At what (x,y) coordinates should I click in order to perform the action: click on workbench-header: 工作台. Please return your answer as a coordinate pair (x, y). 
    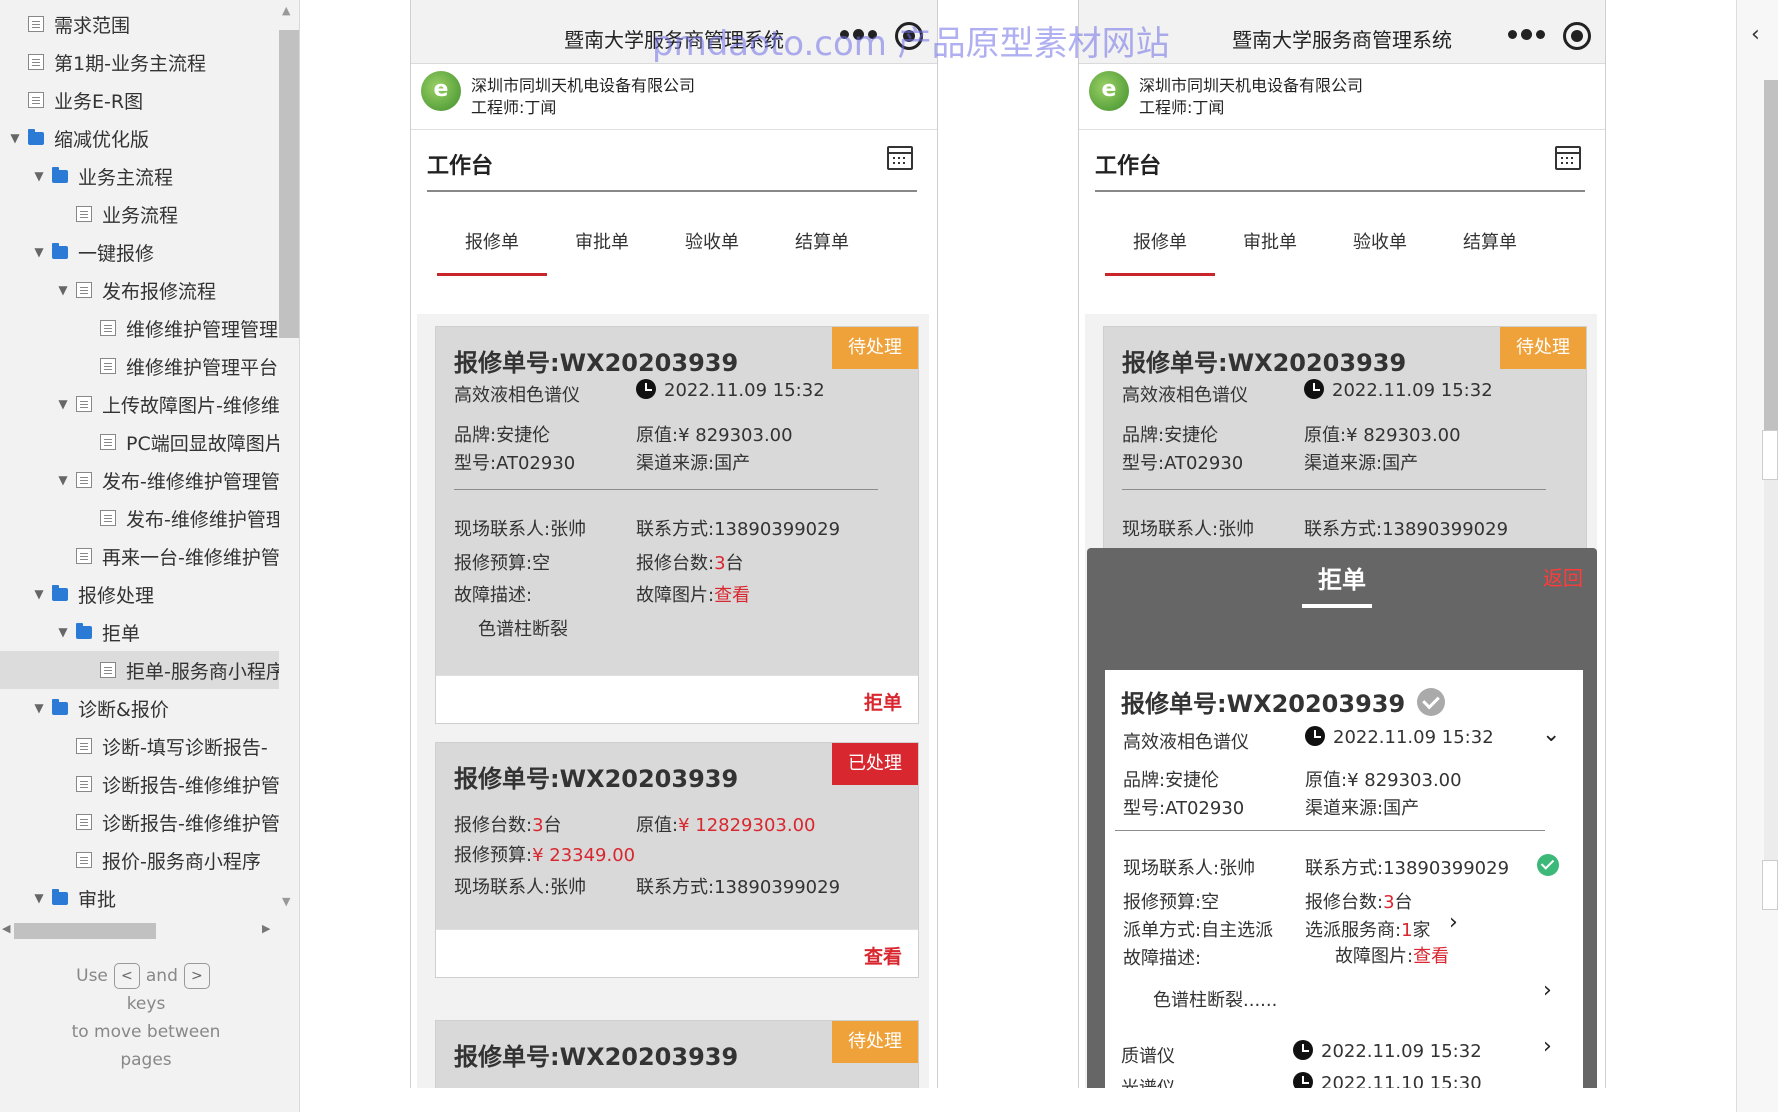
    Looking at the image, I should click on (672, 161).